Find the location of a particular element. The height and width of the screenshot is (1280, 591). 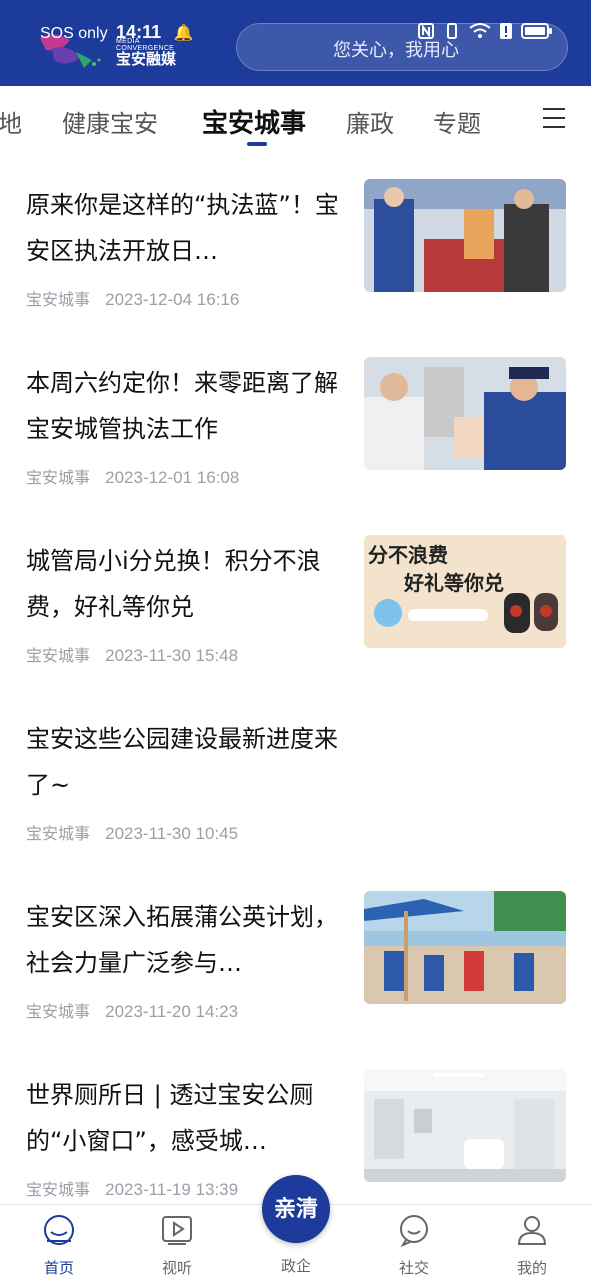

gov-center-button: 亲清 is located at coordinates (296, 1209).